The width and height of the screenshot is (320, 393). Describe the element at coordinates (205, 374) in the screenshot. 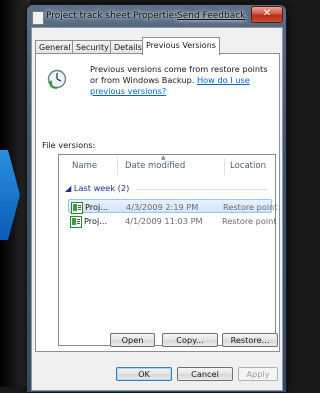

I see `cancel-button: Cancel` at that location.